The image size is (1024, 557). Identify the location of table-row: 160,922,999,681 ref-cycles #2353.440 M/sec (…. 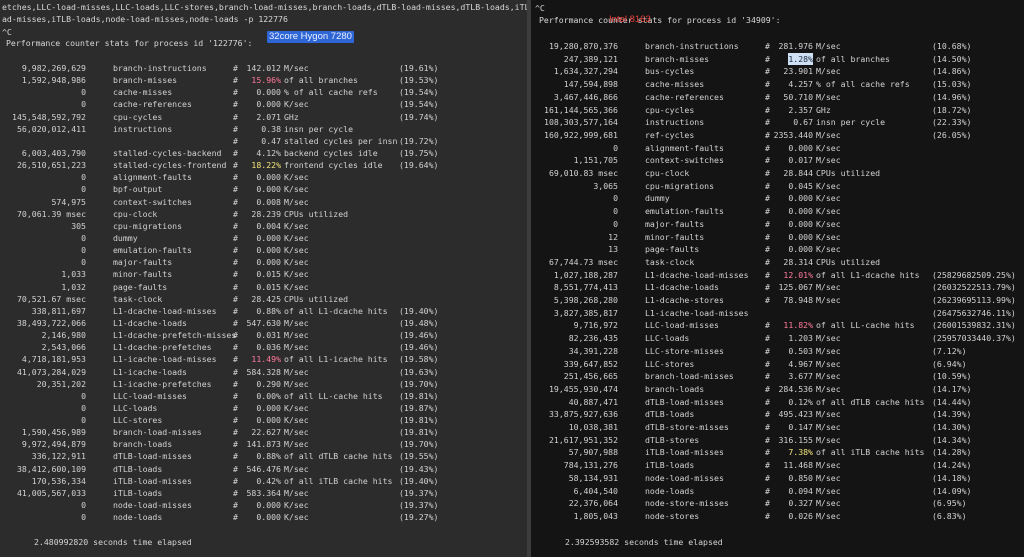
(777, 135).